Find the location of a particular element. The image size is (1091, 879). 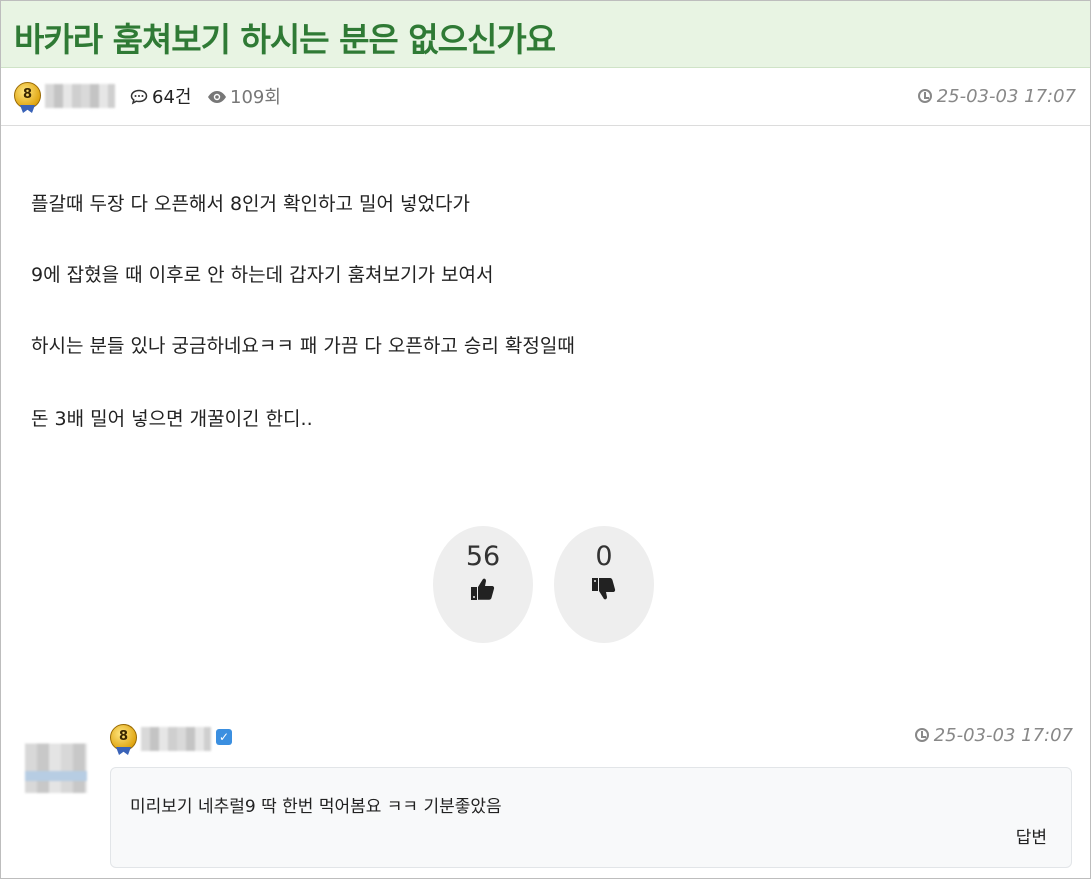

like-count: 56 is located at coordinates (483, 556).